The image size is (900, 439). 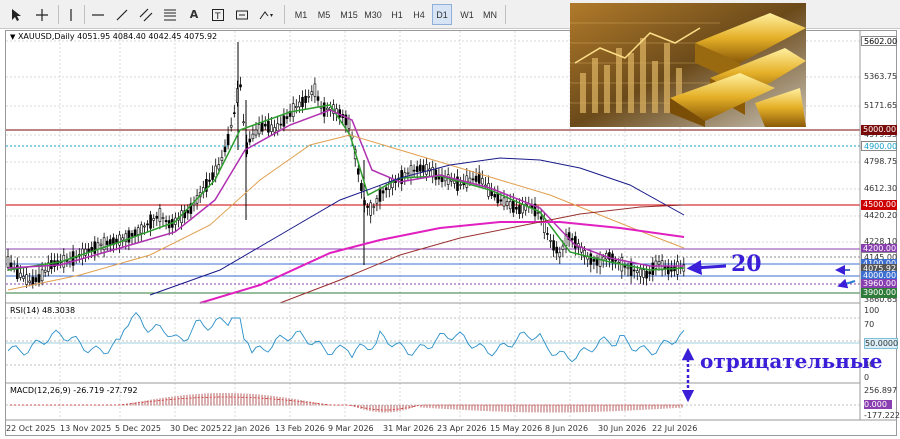 I want to click on macd-tick: 256.897, so click(x=881, y=390).